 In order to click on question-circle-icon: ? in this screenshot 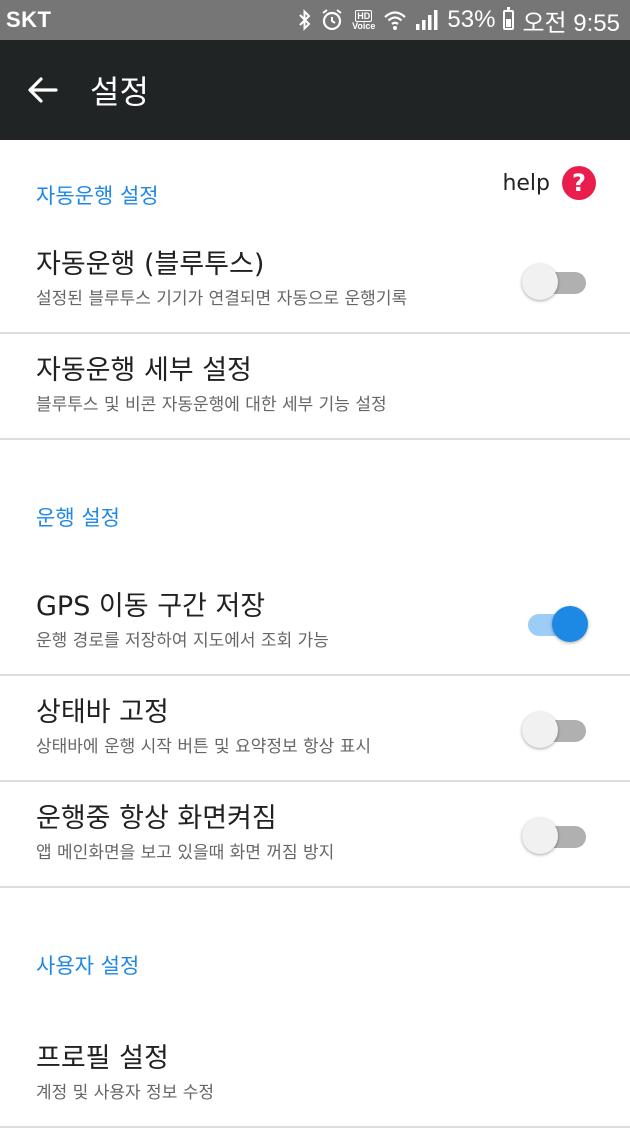, I will do `click(579, 183)`.